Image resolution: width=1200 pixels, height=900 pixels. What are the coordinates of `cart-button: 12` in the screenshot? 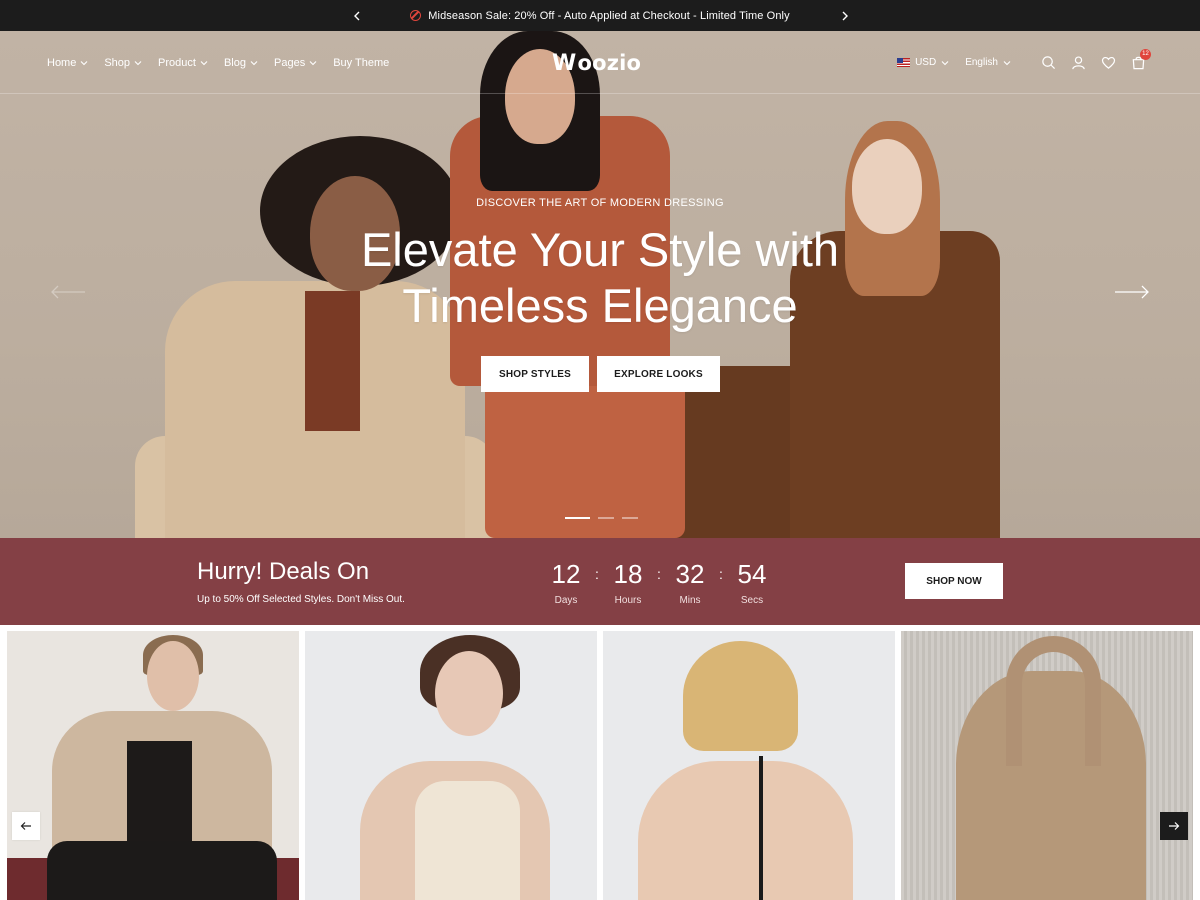 It's located at (1138, 63).